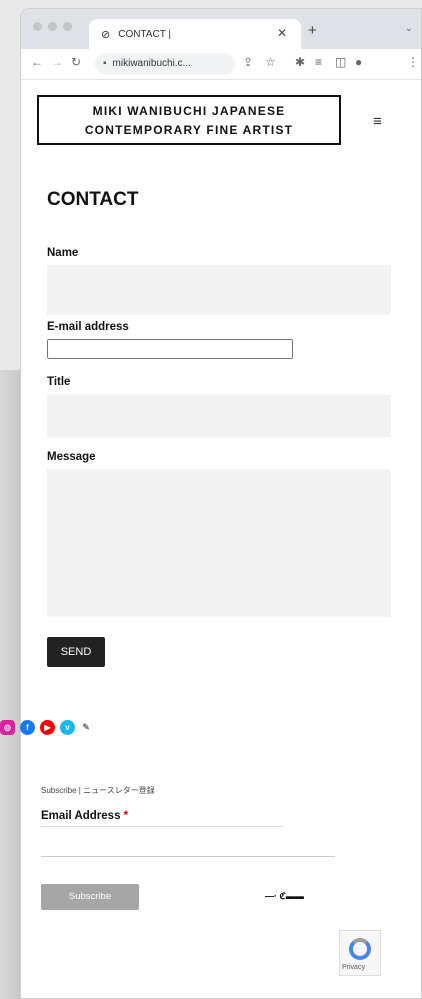  Describe the element at coordinates (106, 34) in the screenshot. I see `globe-icon: ⊘` at that location.